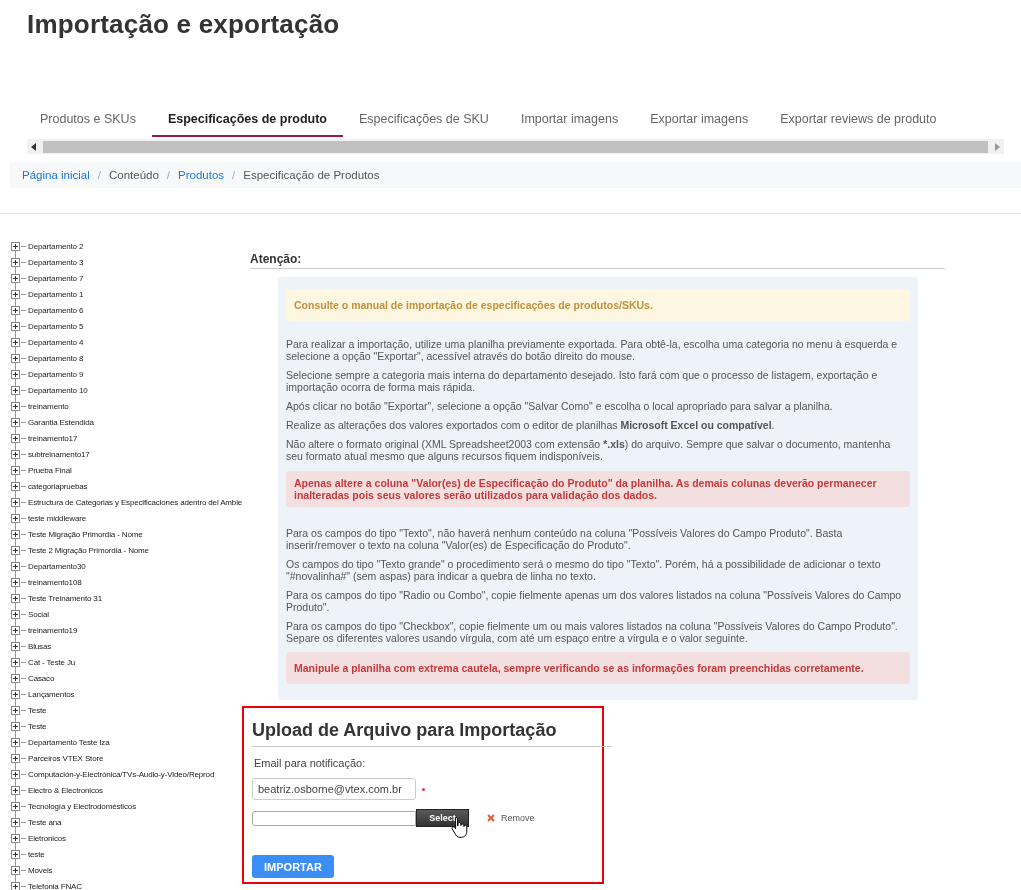  What do you see at coordinates (57, 518) in the screenshot?
I see `tree-item: teste middleware` at bounding box center [57, 518].